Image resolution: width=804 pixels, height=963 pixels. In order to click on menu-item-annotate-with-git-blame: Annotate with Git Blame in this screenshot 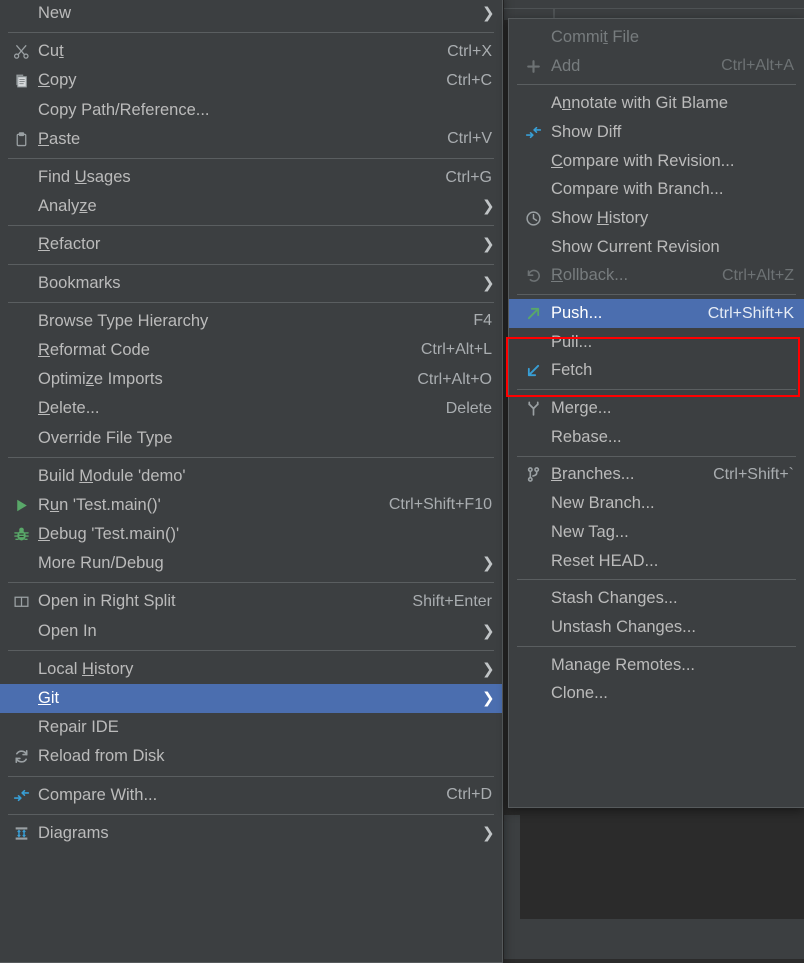, I will do `click(656, 103)`.